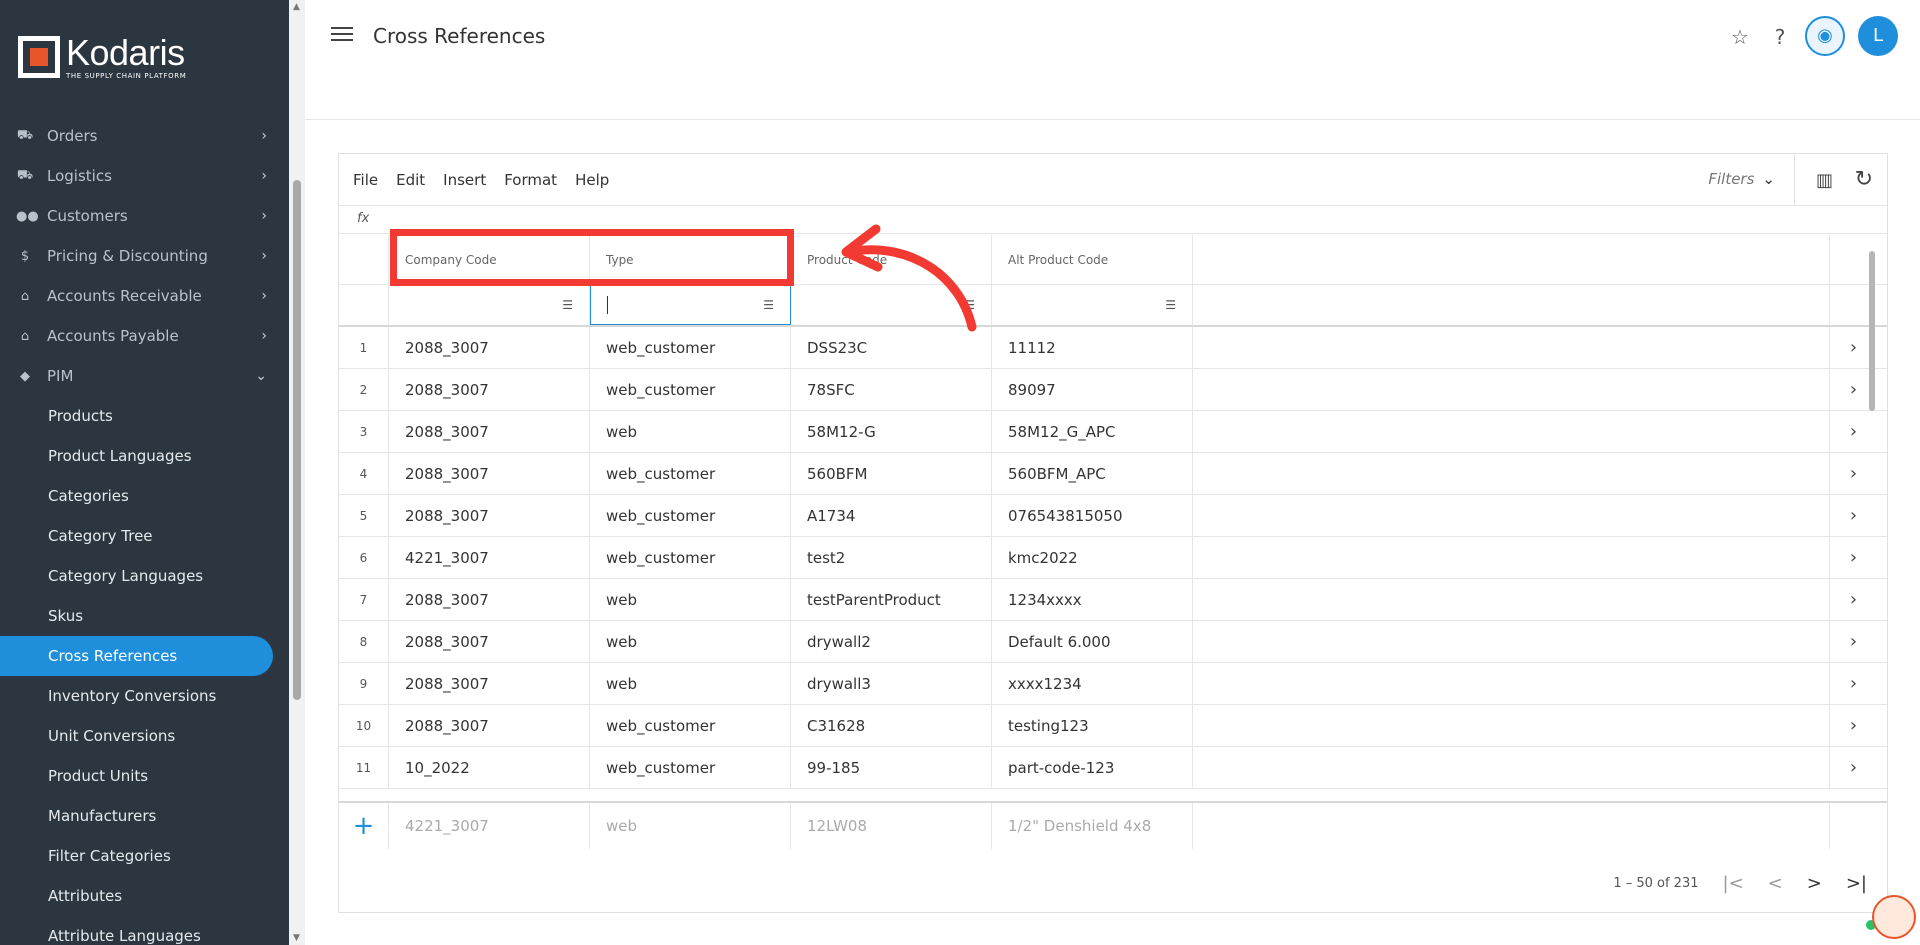 The width and height of the screenshot is (1920, 945). What do you see at coordinates (296, 7) in the screenshot?
I see `scroll-up-icon: ▲` at bounding box center [296, 7].